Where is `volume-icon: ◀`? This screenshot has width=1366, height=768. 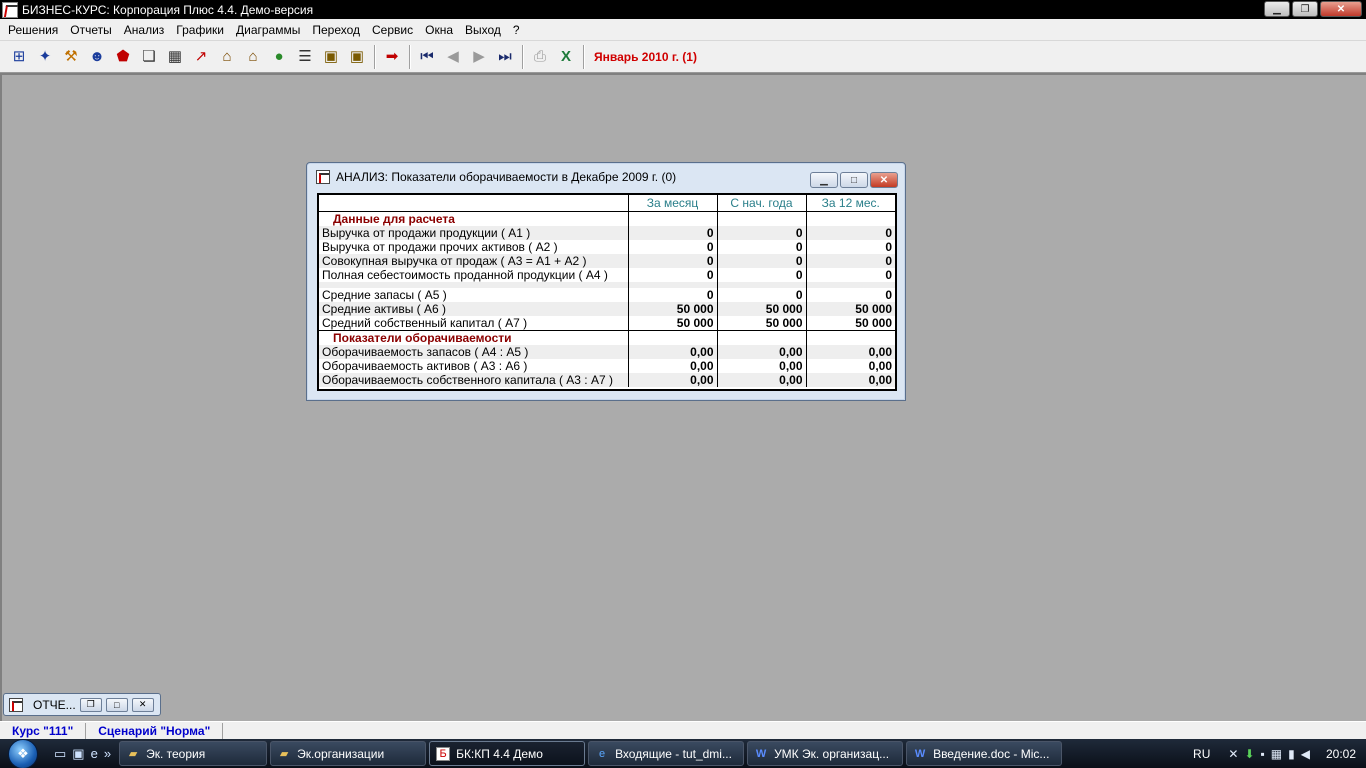
volume-icon: ◀ is located at coordinates (1305, 754).